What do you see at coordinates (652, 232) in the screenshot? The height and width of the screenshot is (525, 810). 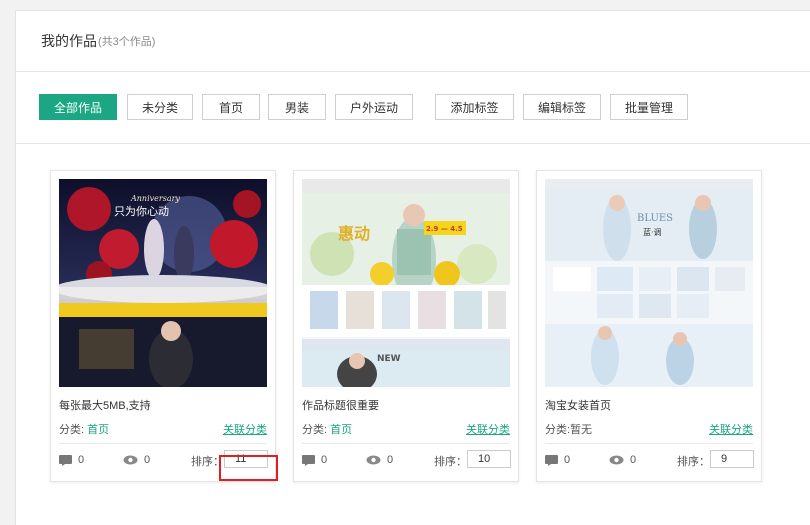 I see `thumb-sub-text: 蓝·调` at bounding box center [652, 232].